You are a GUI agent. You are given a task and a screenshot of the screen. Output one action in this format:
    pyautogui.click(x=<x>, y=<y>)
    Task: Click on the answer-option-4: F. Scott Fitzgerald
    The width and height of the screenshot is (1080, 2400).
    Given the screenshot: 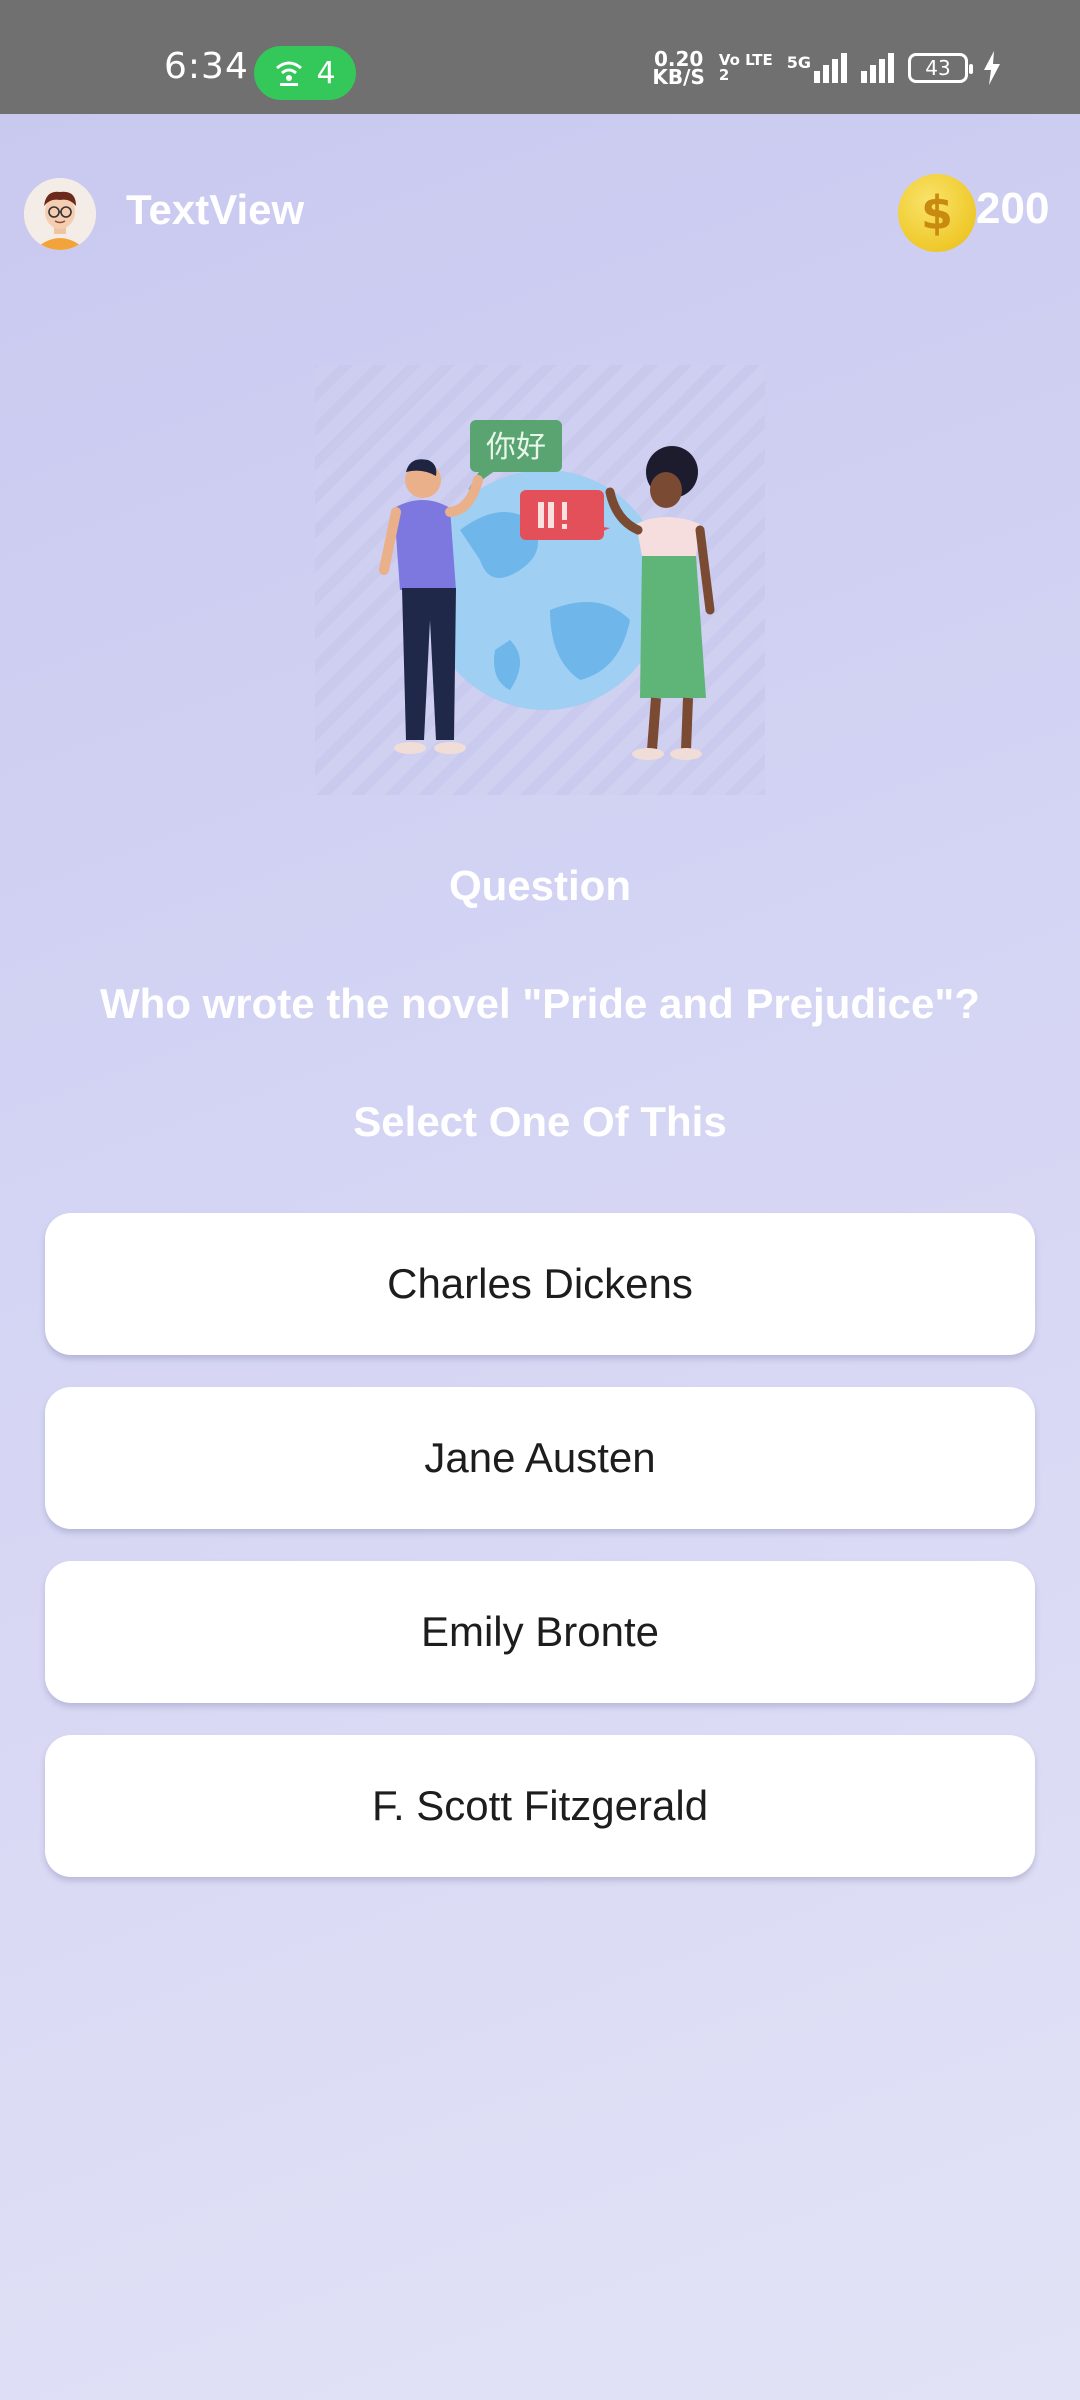 What is the action you would take?
    pyautogui.click(x=540, y=1806)
    